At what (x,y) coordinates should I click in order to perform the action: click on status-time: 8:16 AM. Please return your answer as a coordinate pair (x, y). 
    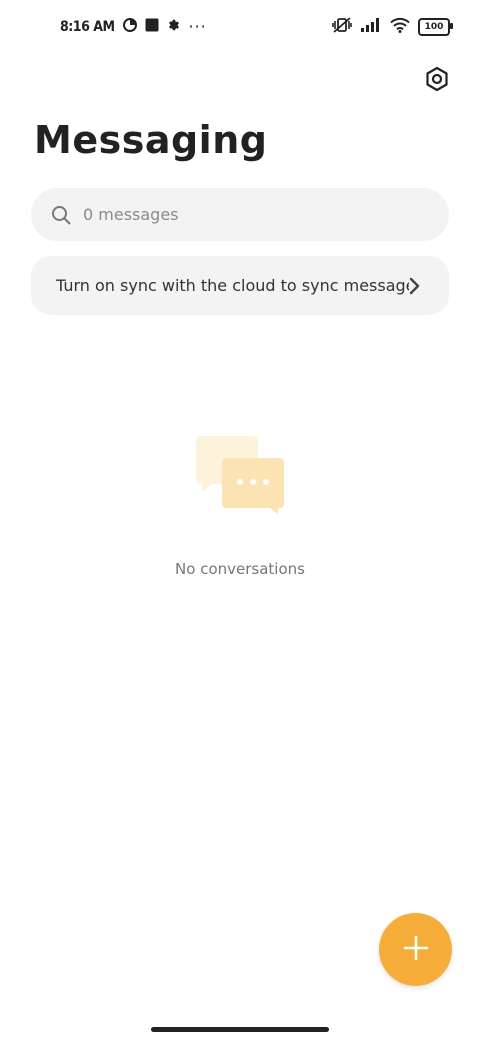
    Looking at the image, I should click on (87, 26).